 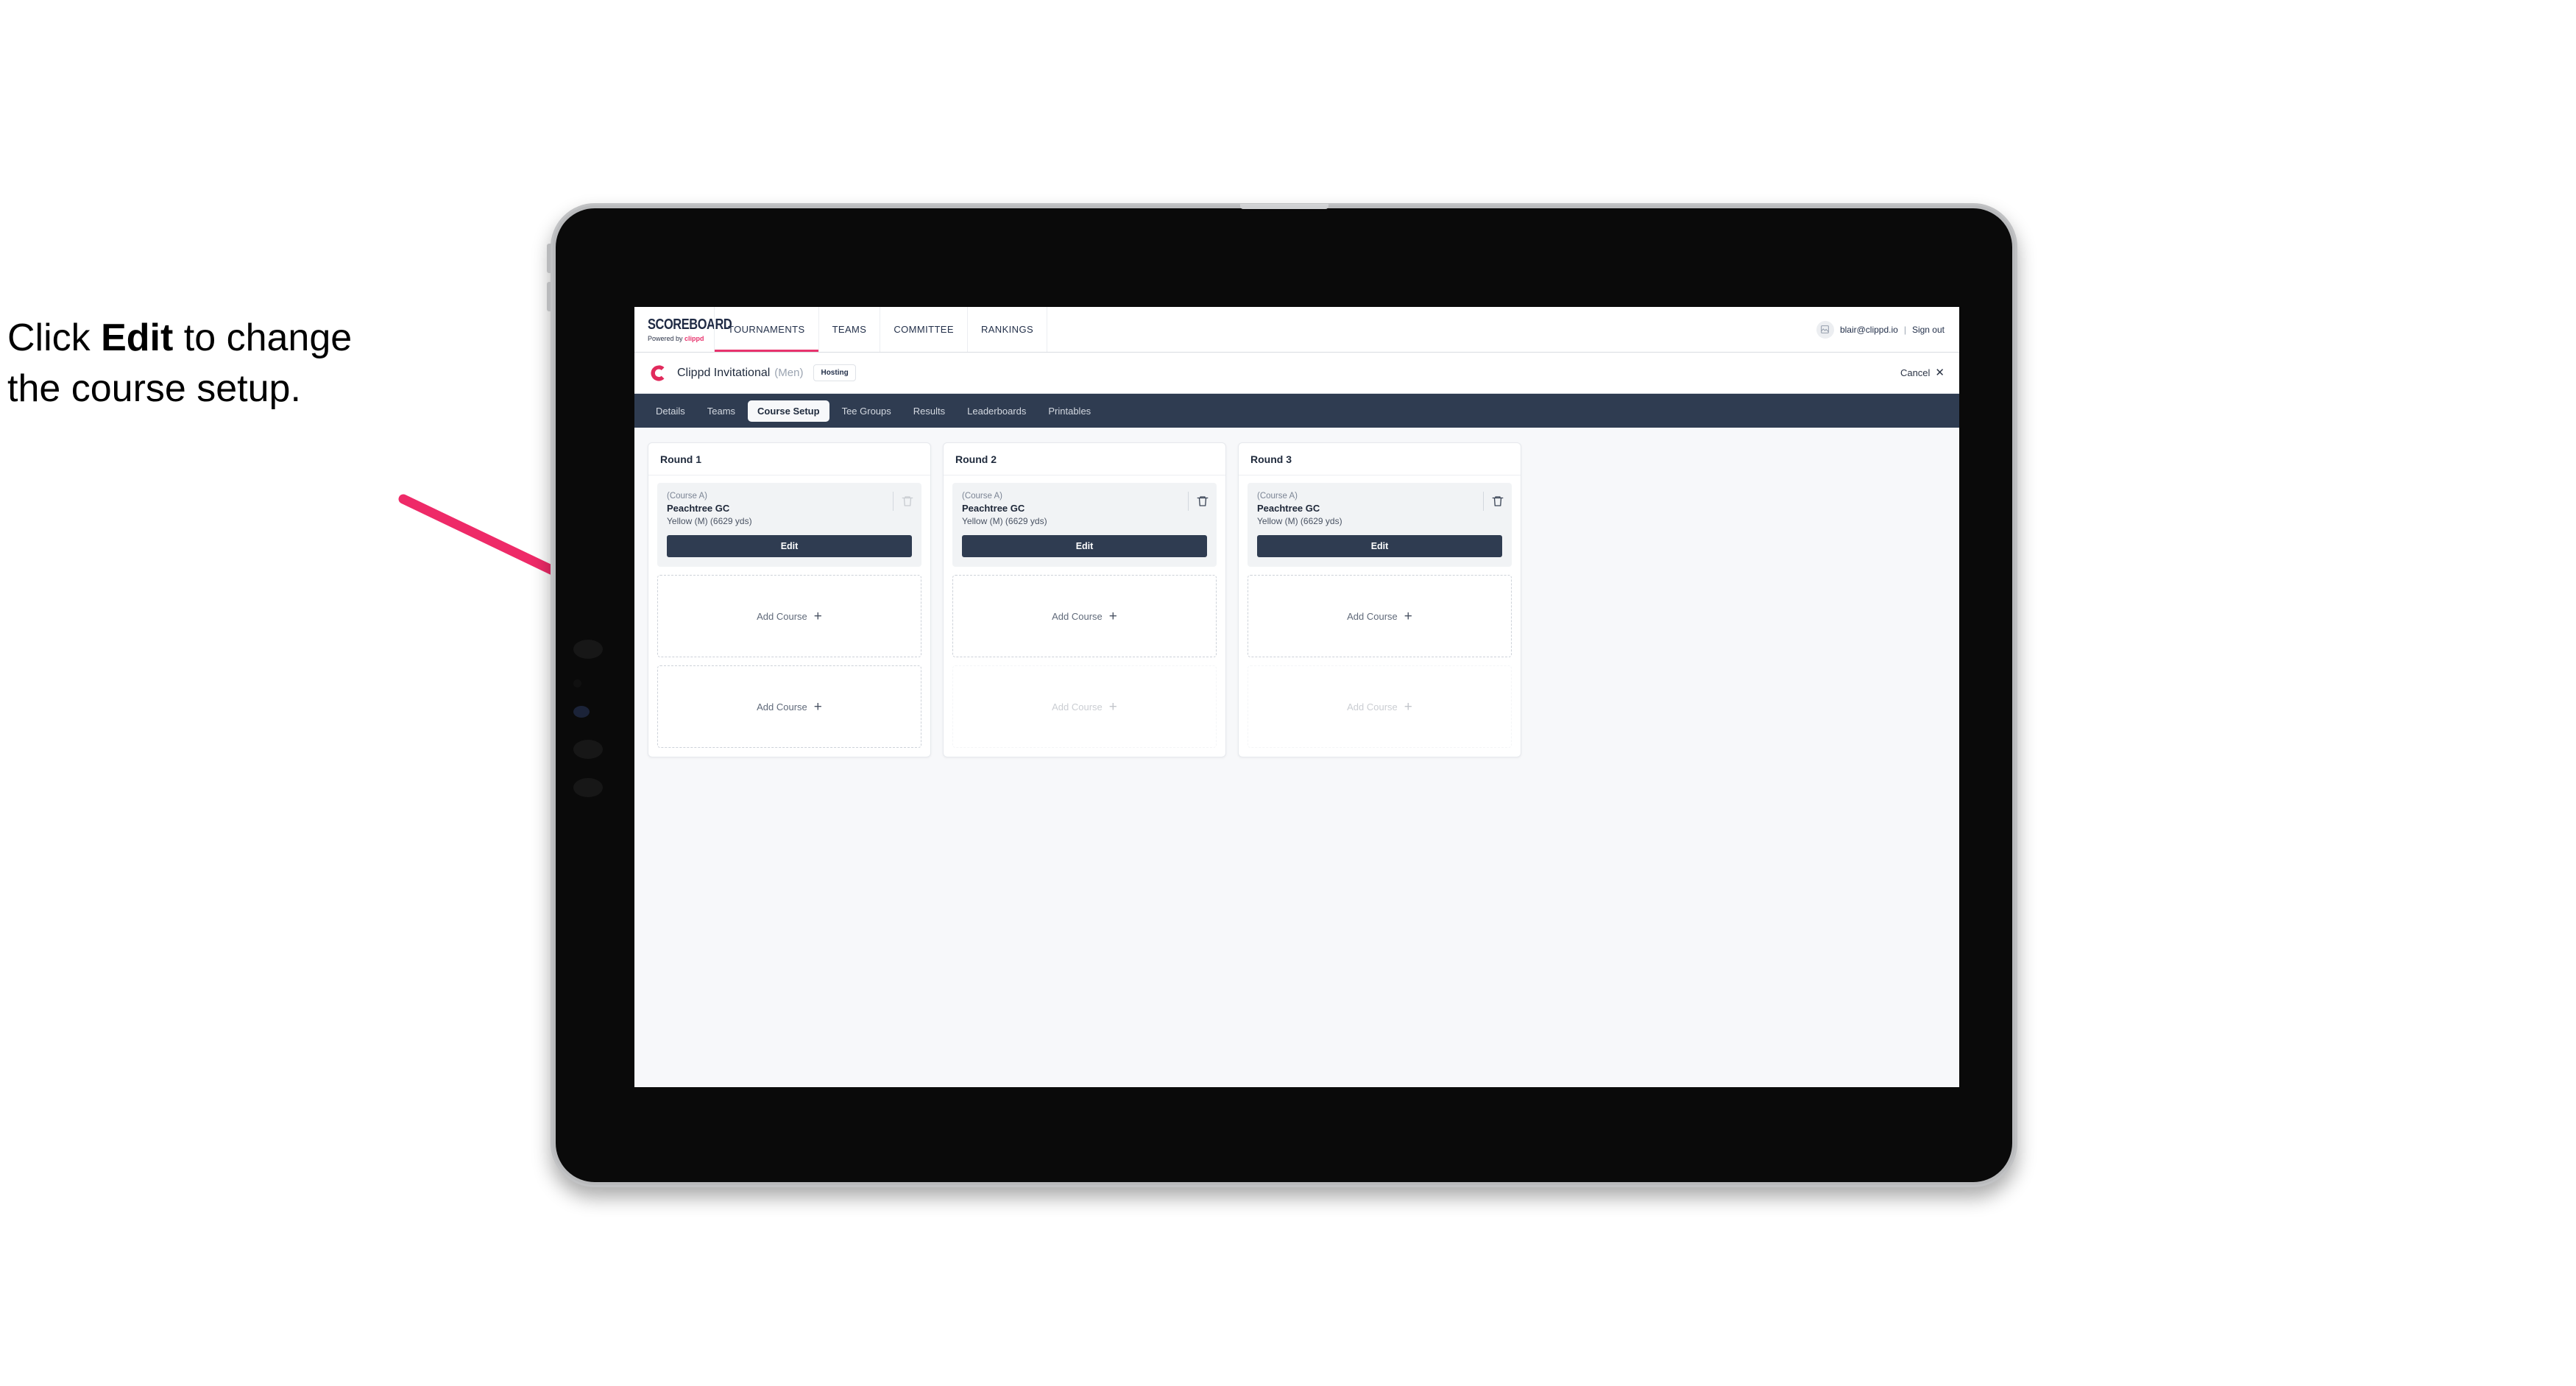 I want to click on annotation-text-before: Click, so click(x=54, y=338).